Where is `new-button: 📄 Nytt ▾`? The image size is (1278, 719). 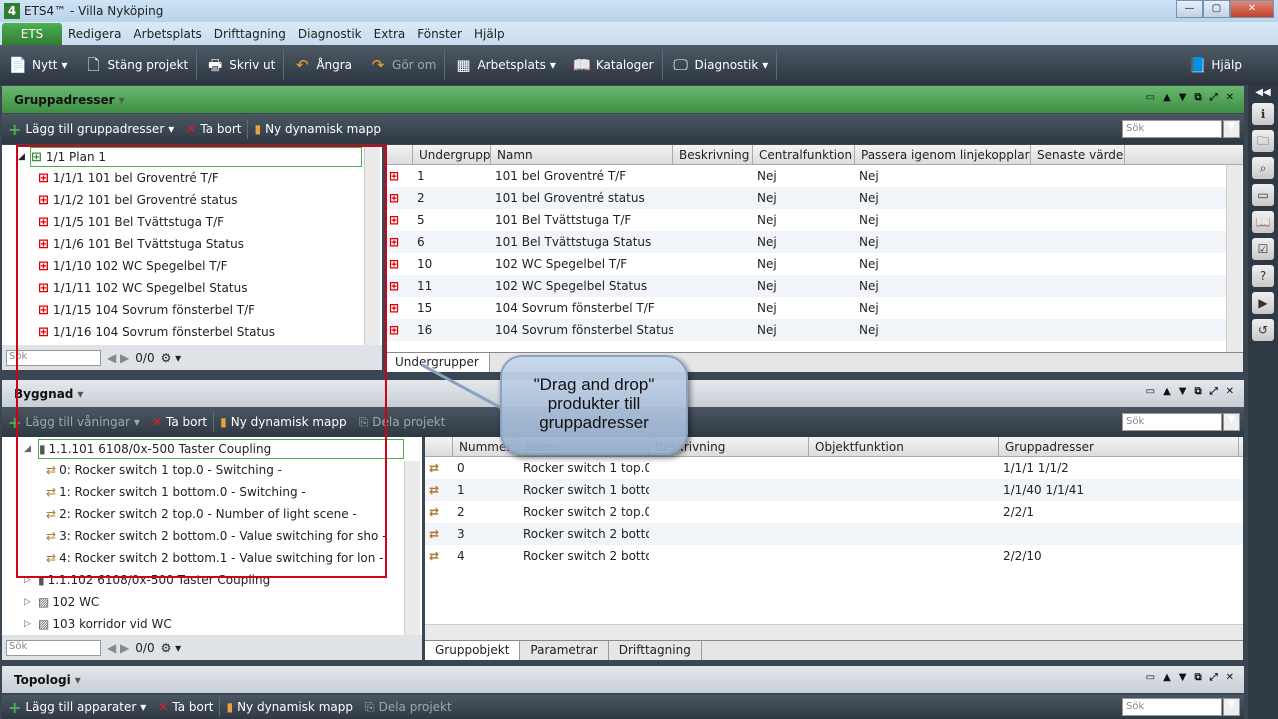 new-button: 📄 Nytt ▾ is located at coordinates (38, 65).